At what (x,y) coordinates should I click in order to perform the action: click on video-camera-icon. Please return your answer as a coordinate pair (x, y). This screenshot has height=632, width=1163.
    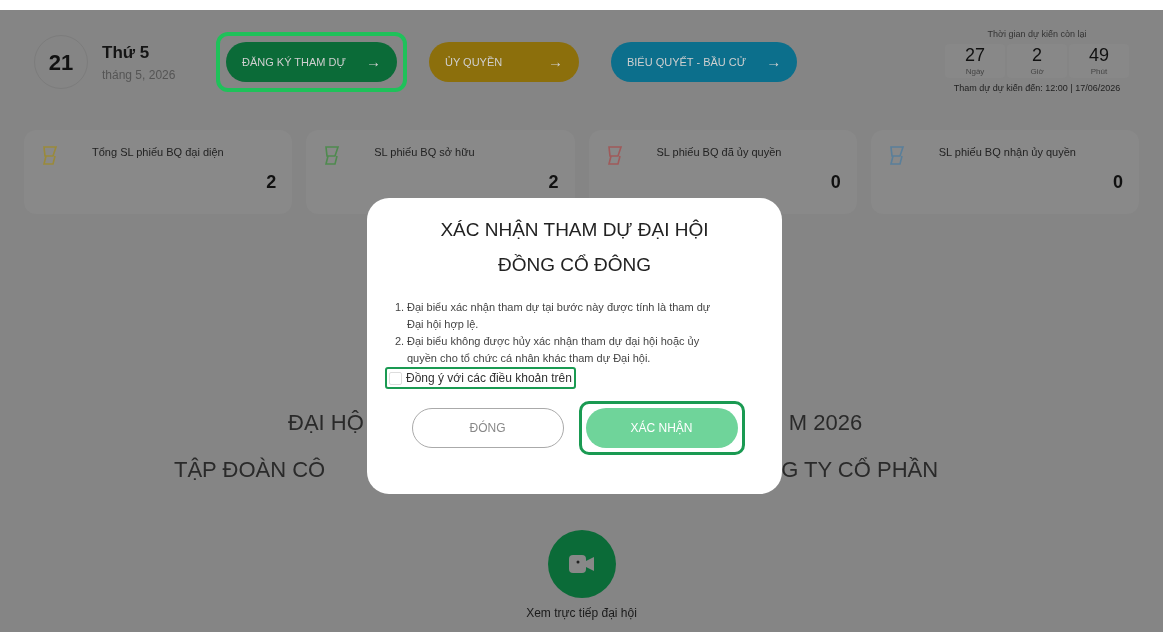
    Looking at the image, I should click on (581, 564).